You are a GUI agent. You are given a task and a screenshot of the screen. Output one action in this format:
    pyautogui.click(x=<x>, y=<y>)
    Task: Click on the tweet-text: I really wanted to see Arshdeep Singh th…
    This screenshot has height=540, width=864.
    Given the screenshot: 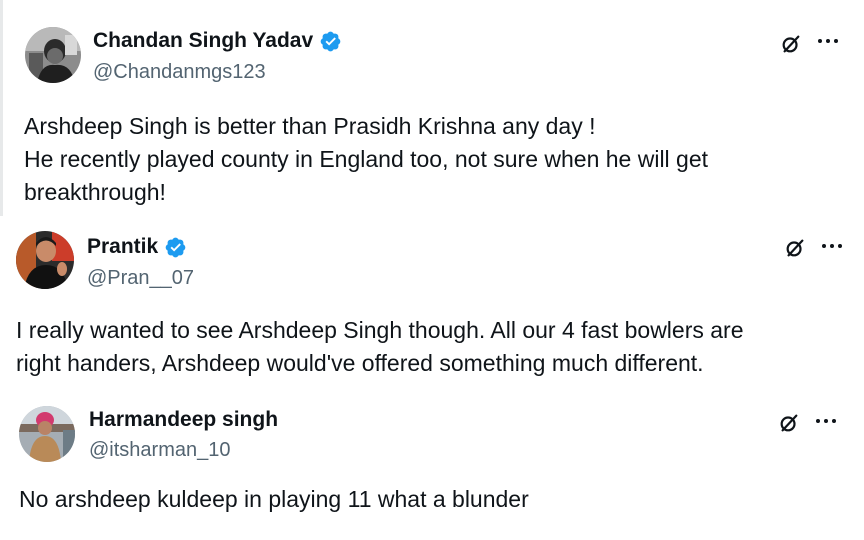 What is the action you would take?
    pyautogui.click(x=380, y=346)
    